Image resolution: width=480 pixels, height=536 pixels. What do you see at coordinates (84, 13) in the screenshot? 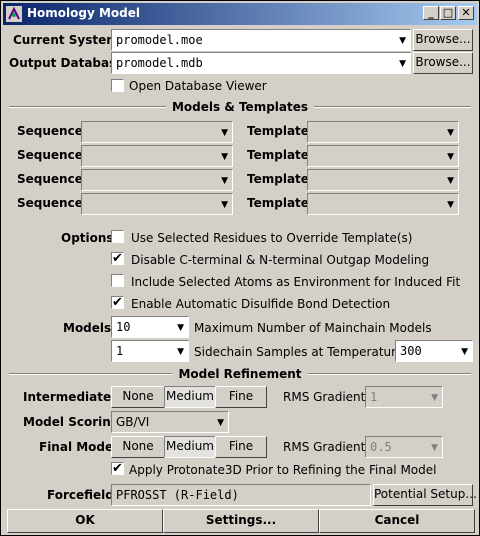
I see `window-title: Homology Model` at bounding box center [84, 13].